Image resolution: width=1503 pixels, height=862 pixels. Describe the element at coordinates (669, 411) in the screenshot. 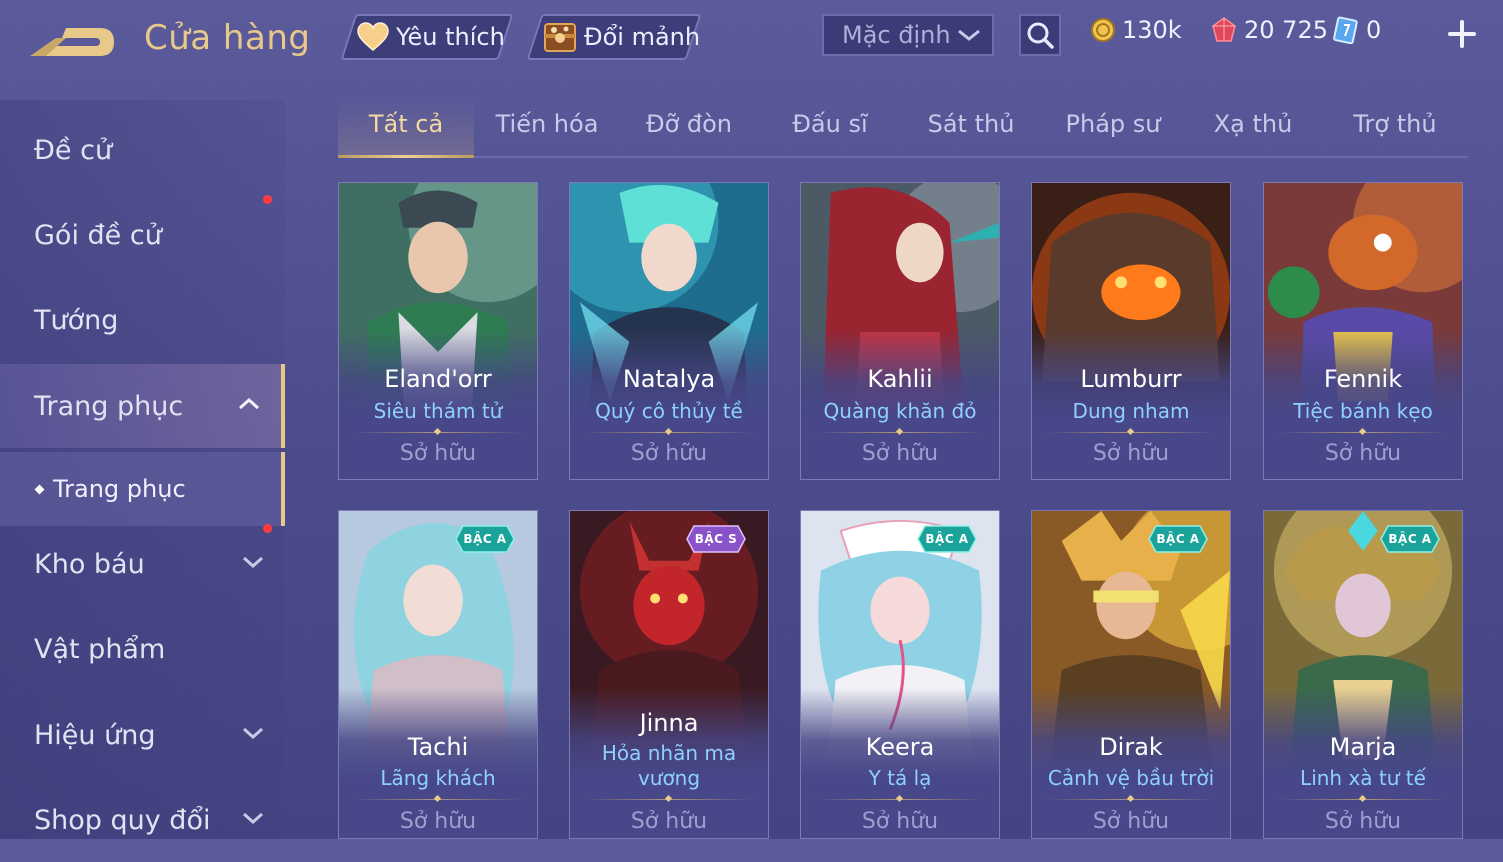

I see `skin-name: Quý cô thủy tề` at that location.